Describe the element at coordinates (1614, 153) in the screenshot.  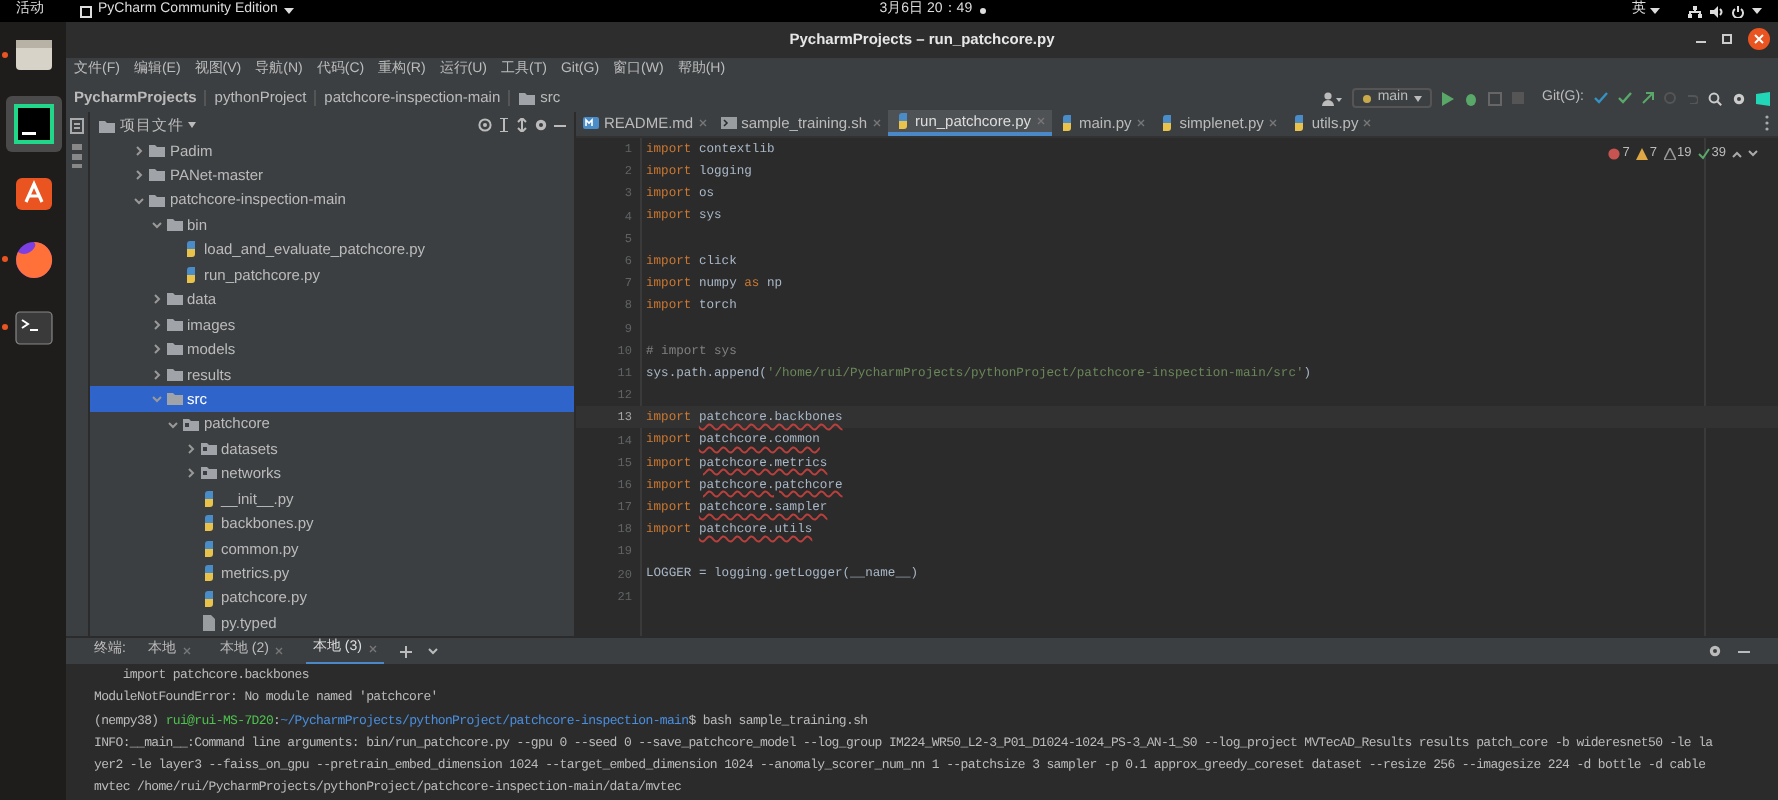
I see `error-icon` at that location.